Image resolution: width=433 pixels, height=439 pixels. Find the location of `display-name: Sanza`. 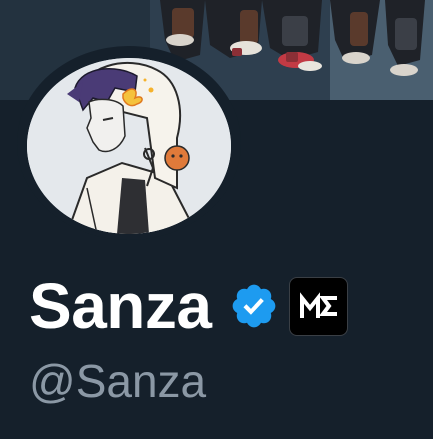

display-name: Sanza is located at coordinates (120, 306).